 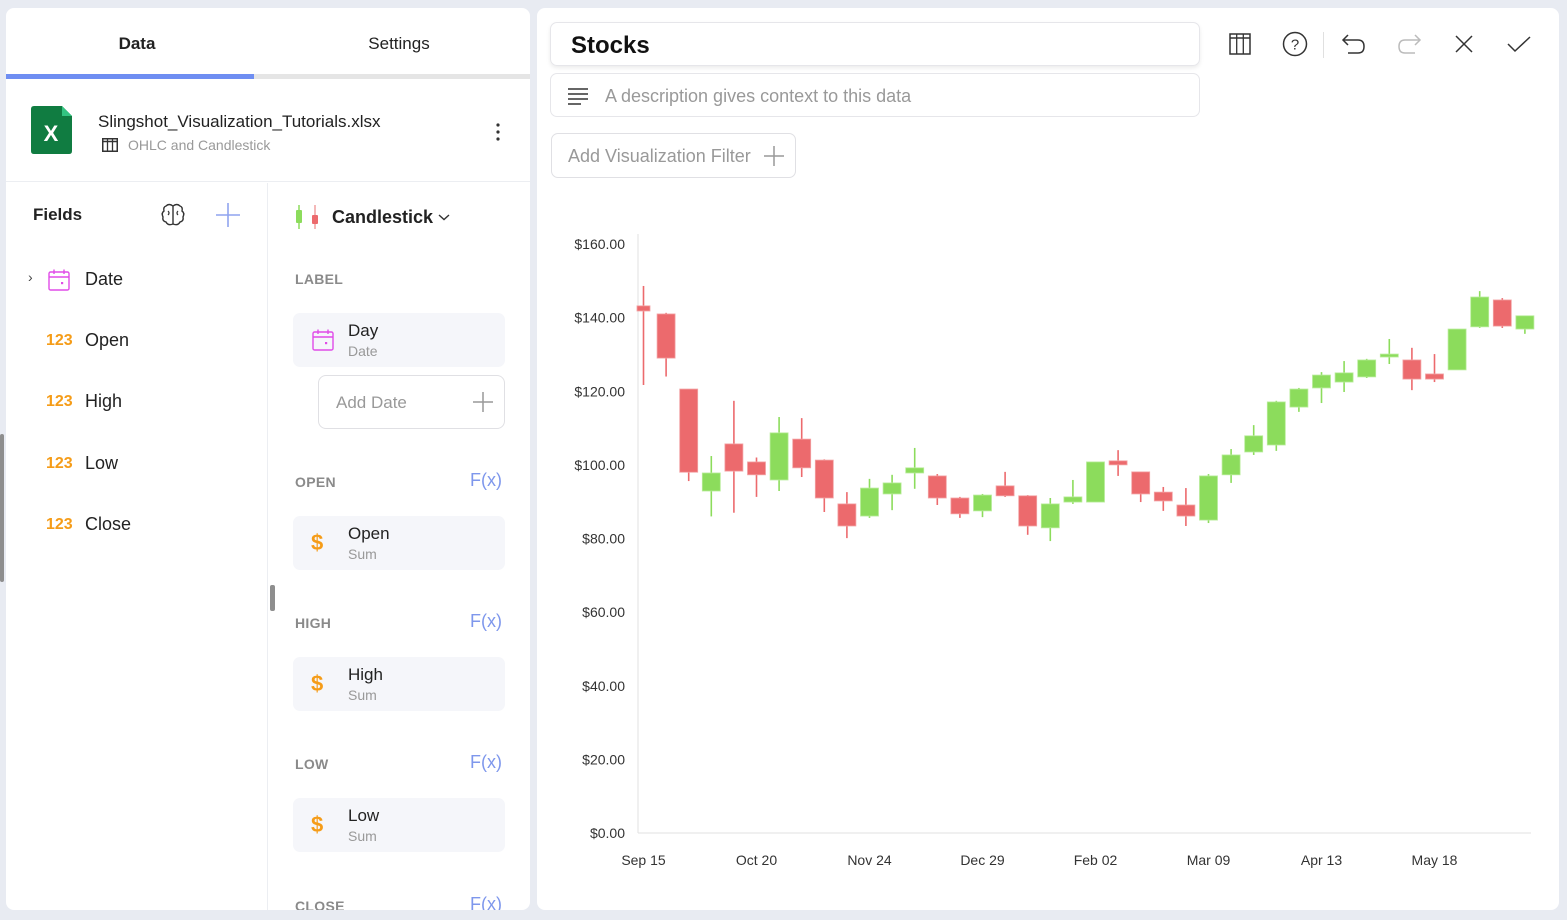 What do you see at coordinates (137, 401) in the screenshot?
I see `field-item-high: 123 High` at bounding box center [137, 401].